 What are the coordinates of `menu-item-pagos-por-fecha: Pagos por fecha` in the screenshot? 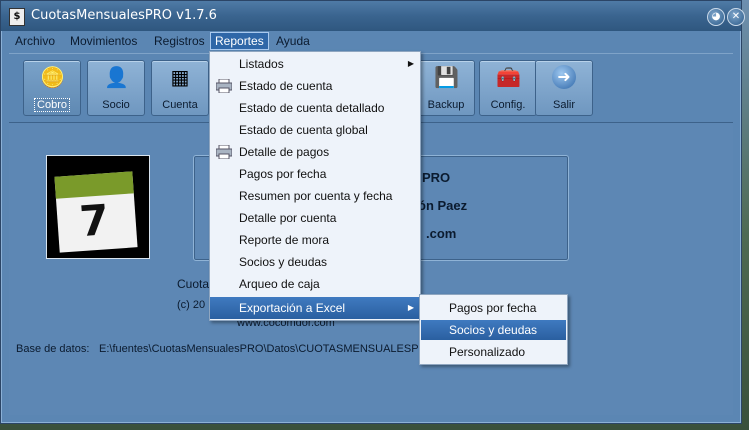 It's located at (315, 174).